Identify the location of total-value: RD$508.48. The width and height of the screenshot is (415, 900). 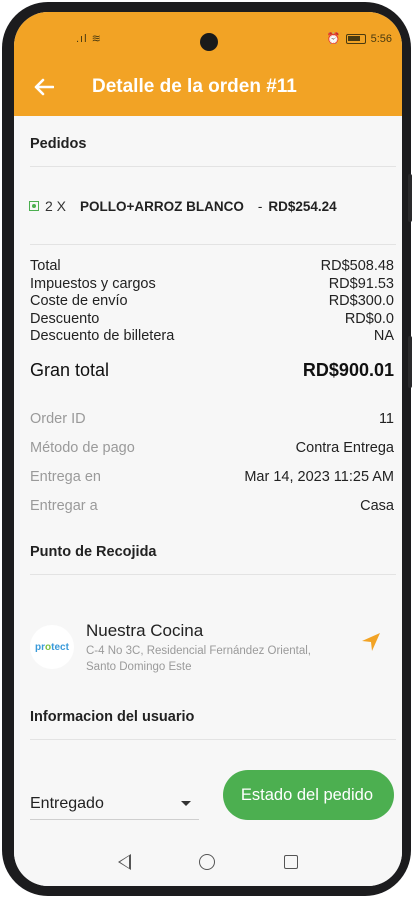
(357, 266).